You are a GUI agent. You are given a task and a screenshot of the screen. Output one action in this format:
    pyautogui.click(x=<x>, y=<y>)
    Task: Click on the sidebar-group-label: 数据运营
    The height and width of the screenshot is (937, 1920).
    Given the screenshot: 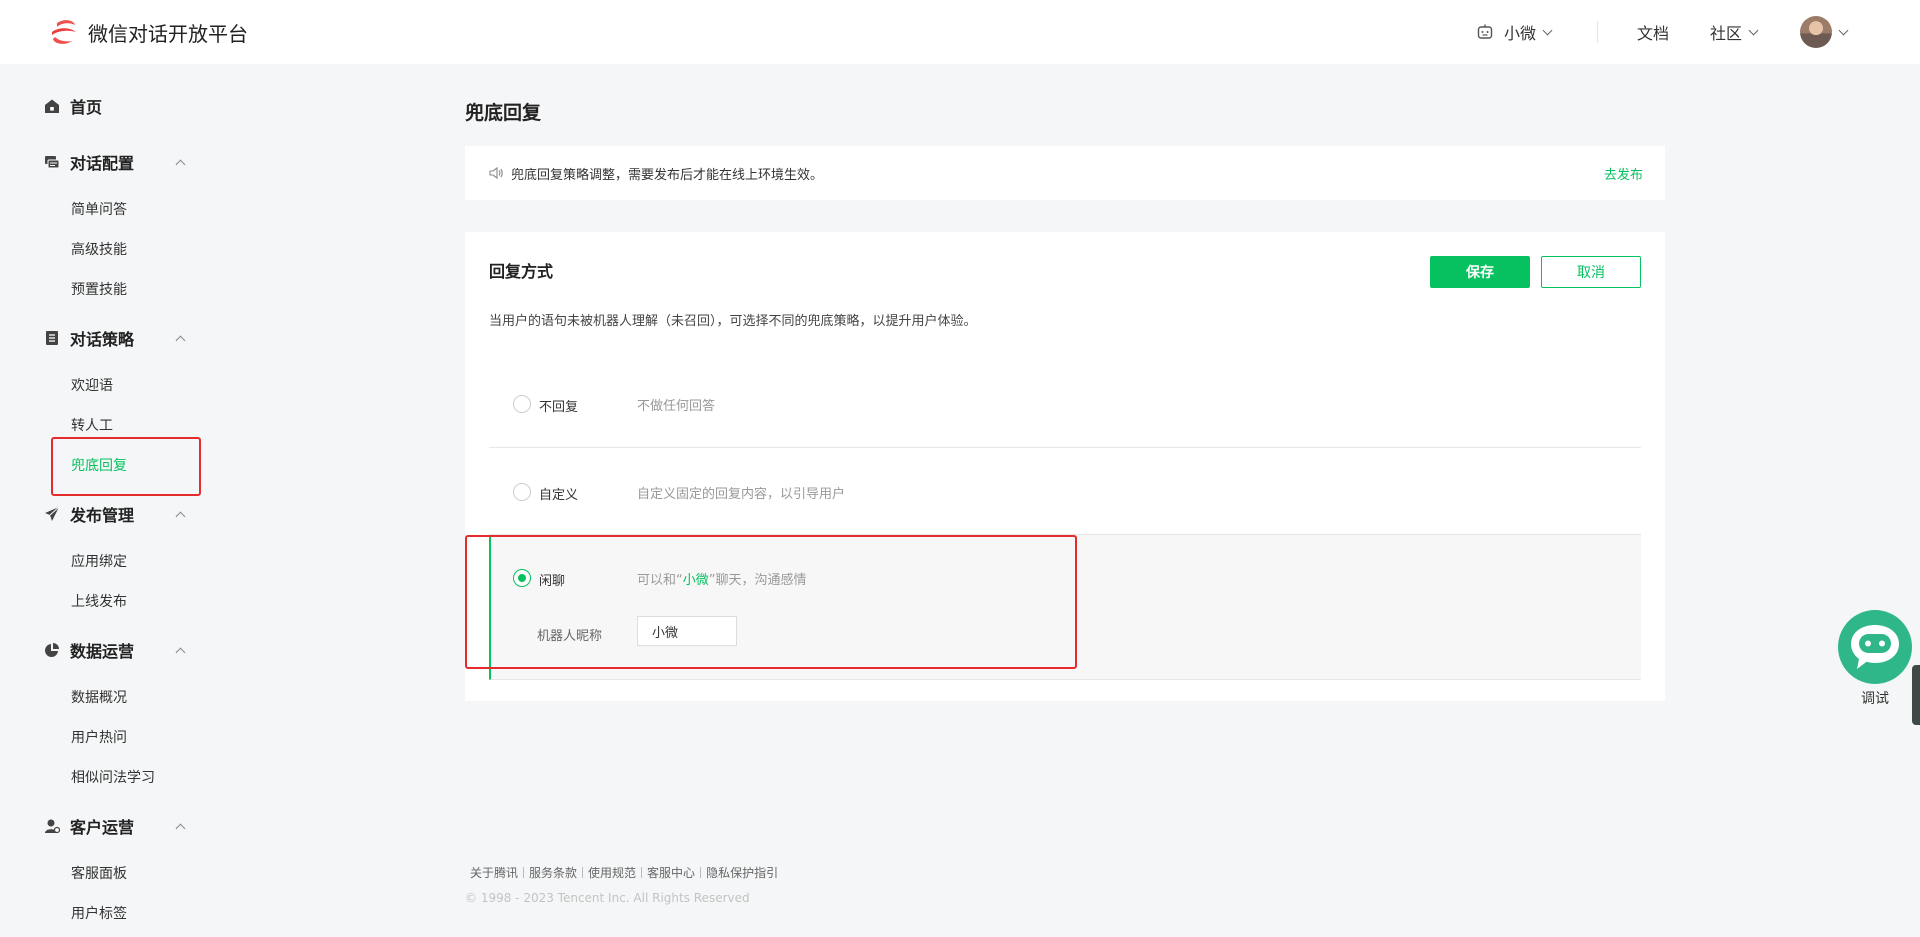 What is the action you would take?
    pyautogui.click(x=102, y=651)
    